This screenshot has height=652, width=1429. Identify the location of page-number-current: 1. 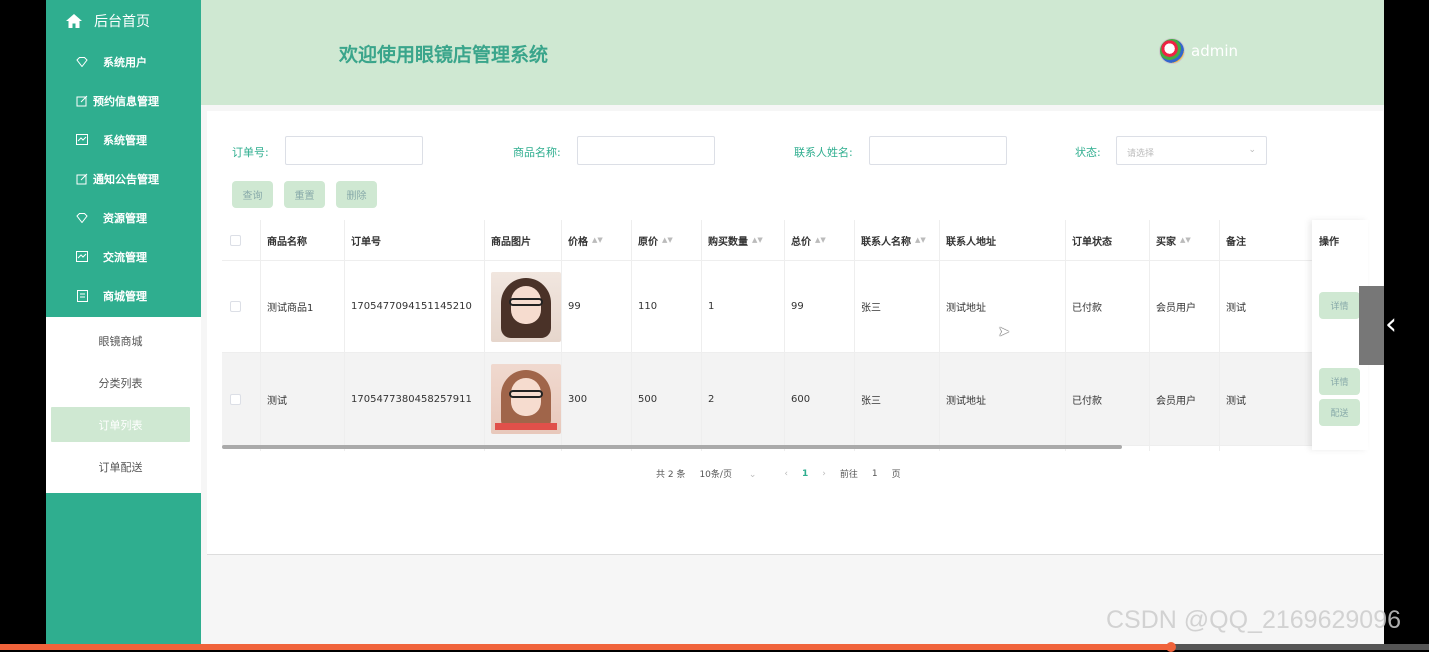
(805, 474).